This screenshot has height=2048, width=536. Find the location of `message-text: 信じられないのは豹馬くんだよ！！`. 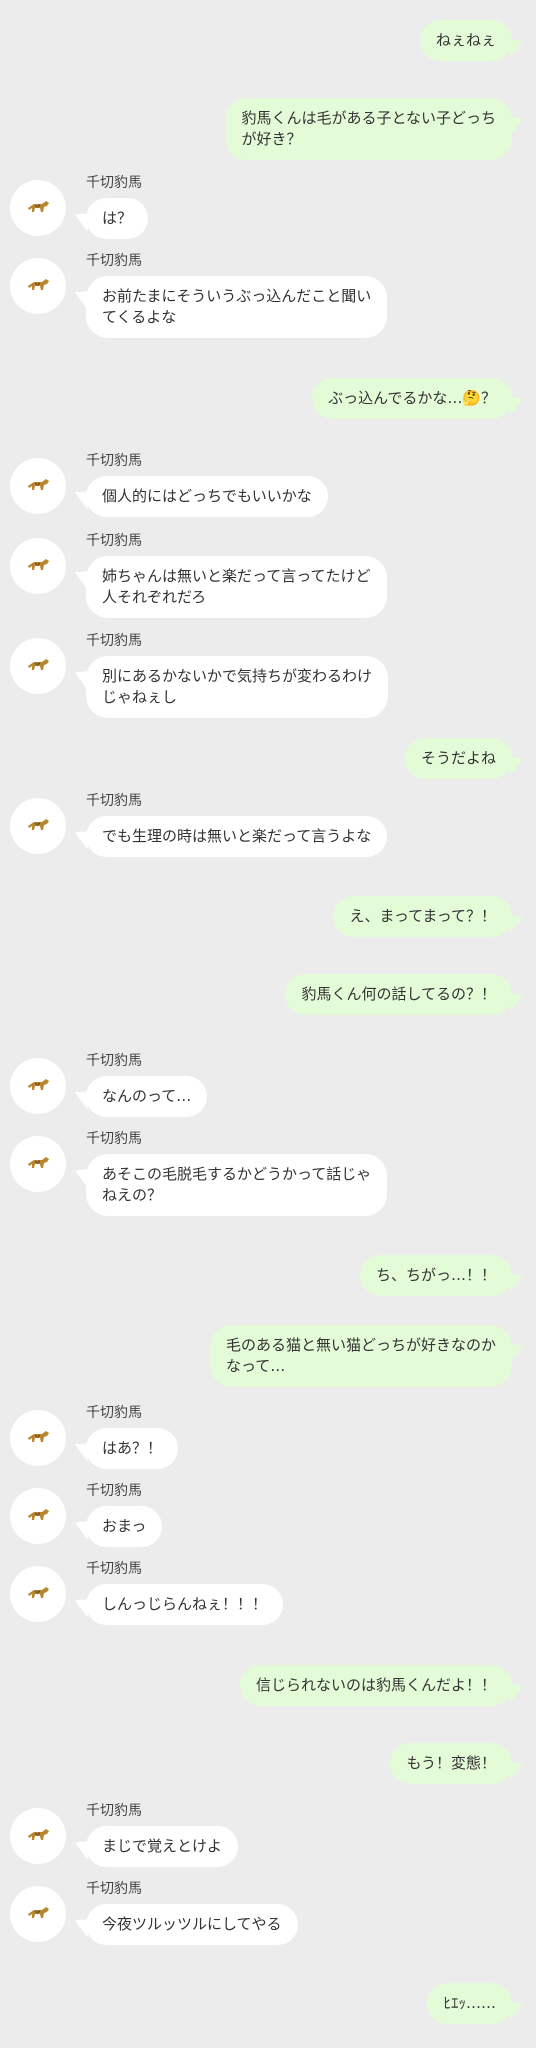

message-text: 信じられないのは豹馬くんだよ！！ is located at coordinates (375, 1685).